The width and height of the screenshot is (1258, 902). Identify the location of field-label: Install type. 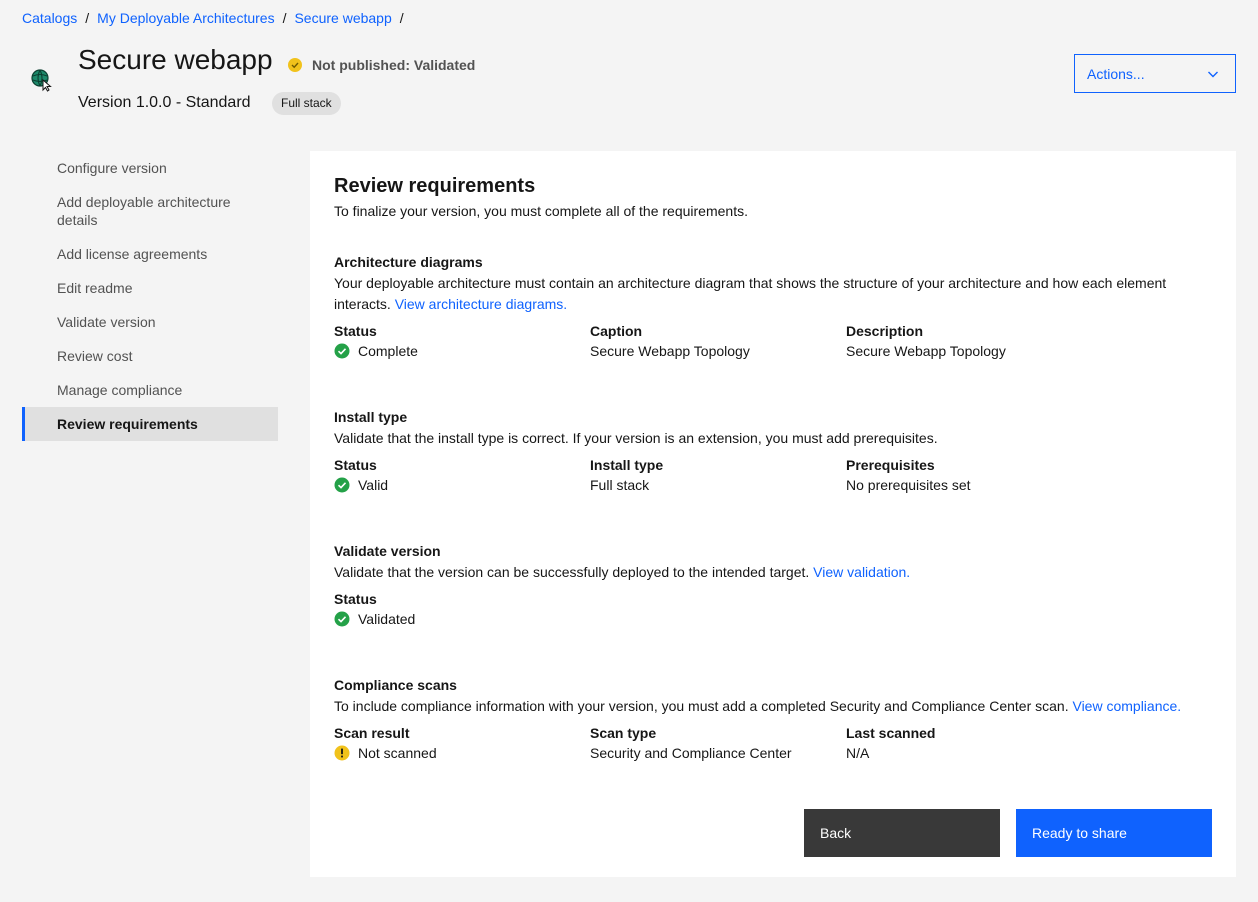
(627, 465).